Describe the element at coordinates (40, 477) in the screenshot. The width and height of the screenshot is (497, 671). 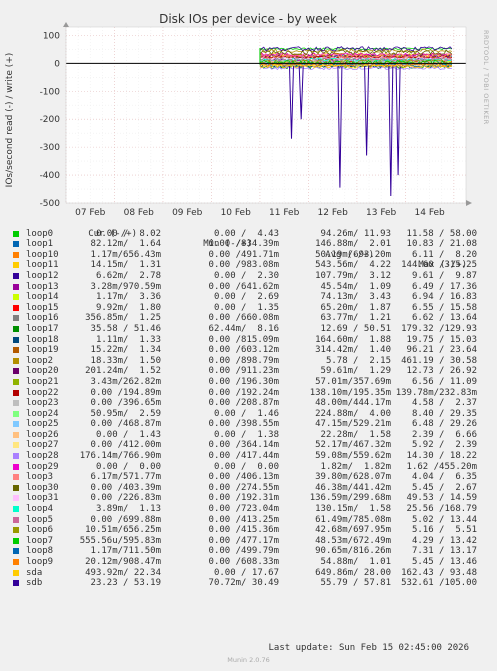
I see `legend-device-name: loop3` at that location.